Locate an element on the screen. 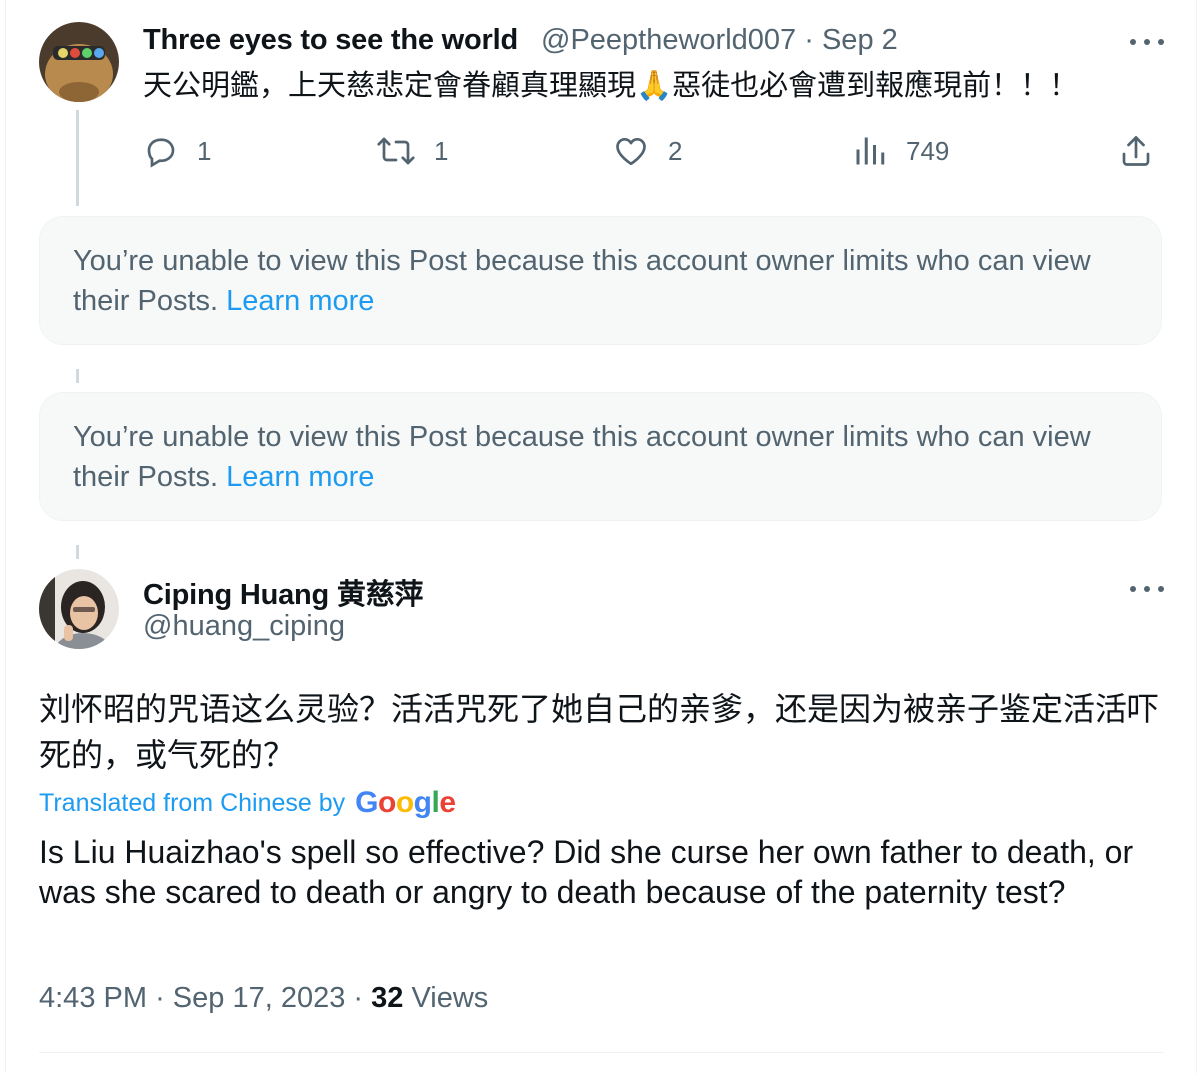 The height and width of the screenshot is (1073, 1200). reply-button: 1 is located at coordinates (177, 151).